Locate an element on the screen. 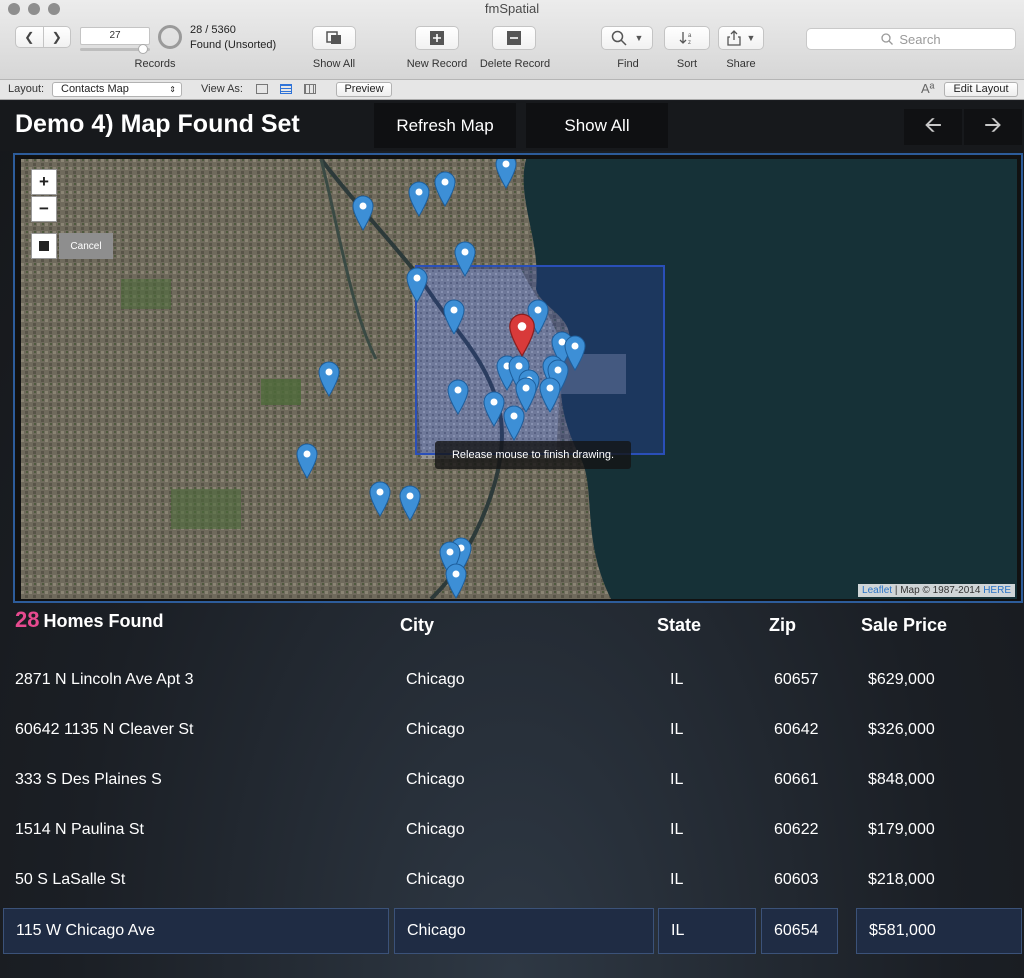  sort-button: az is located at coordinates (687, 38).